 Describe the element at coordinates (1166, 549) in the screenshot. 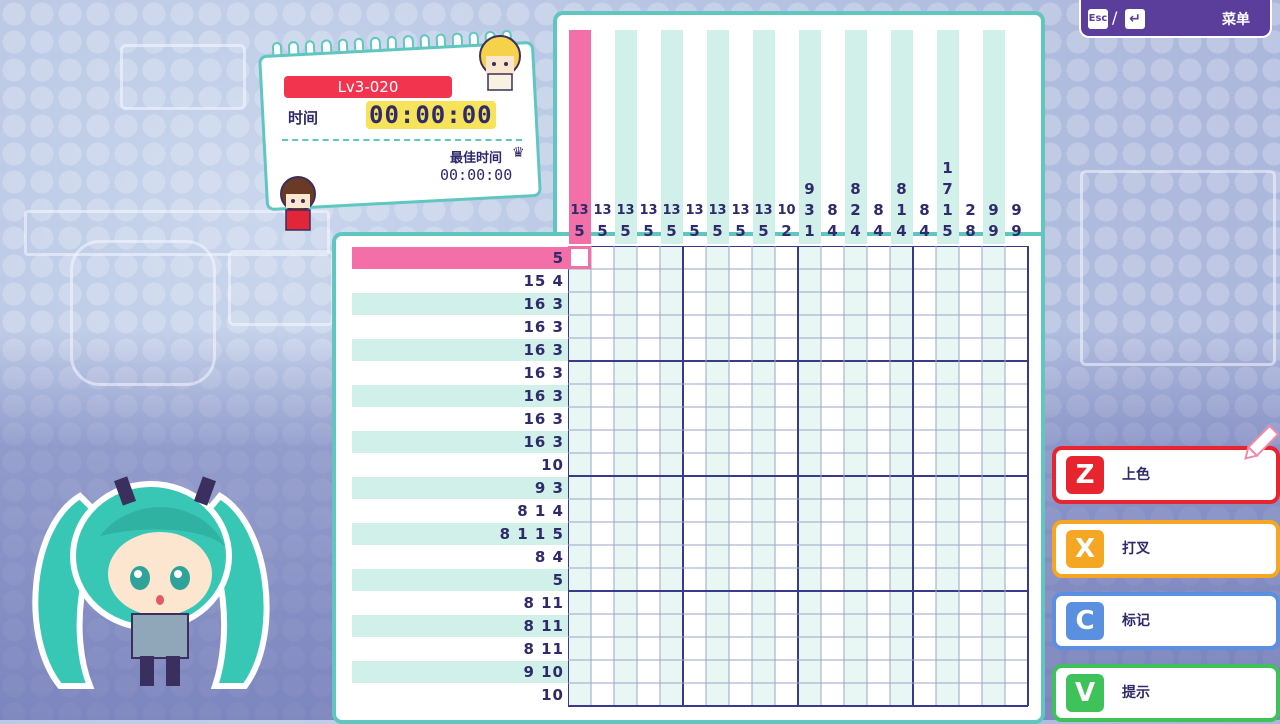

I see `cross-tool-button: X 打叉` at that location.